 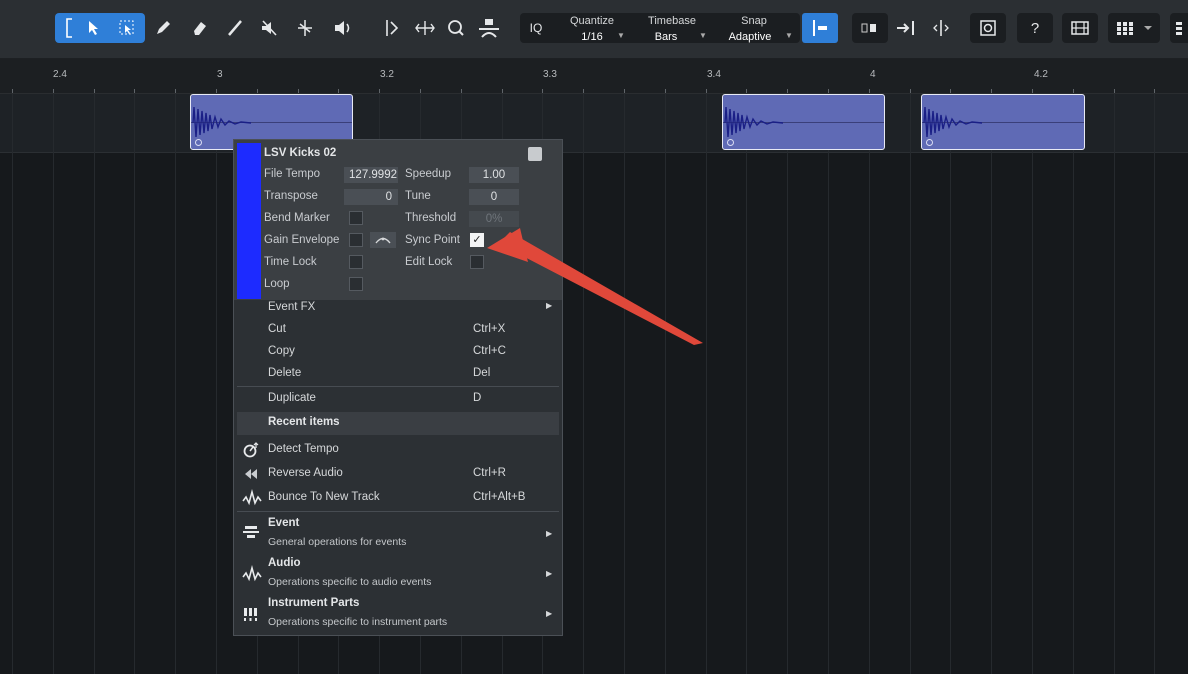 What do you see at coordinates (398, 423) in the screenshot?
I see `recent-items-header: Recent items` at bounding box center [398, 423].